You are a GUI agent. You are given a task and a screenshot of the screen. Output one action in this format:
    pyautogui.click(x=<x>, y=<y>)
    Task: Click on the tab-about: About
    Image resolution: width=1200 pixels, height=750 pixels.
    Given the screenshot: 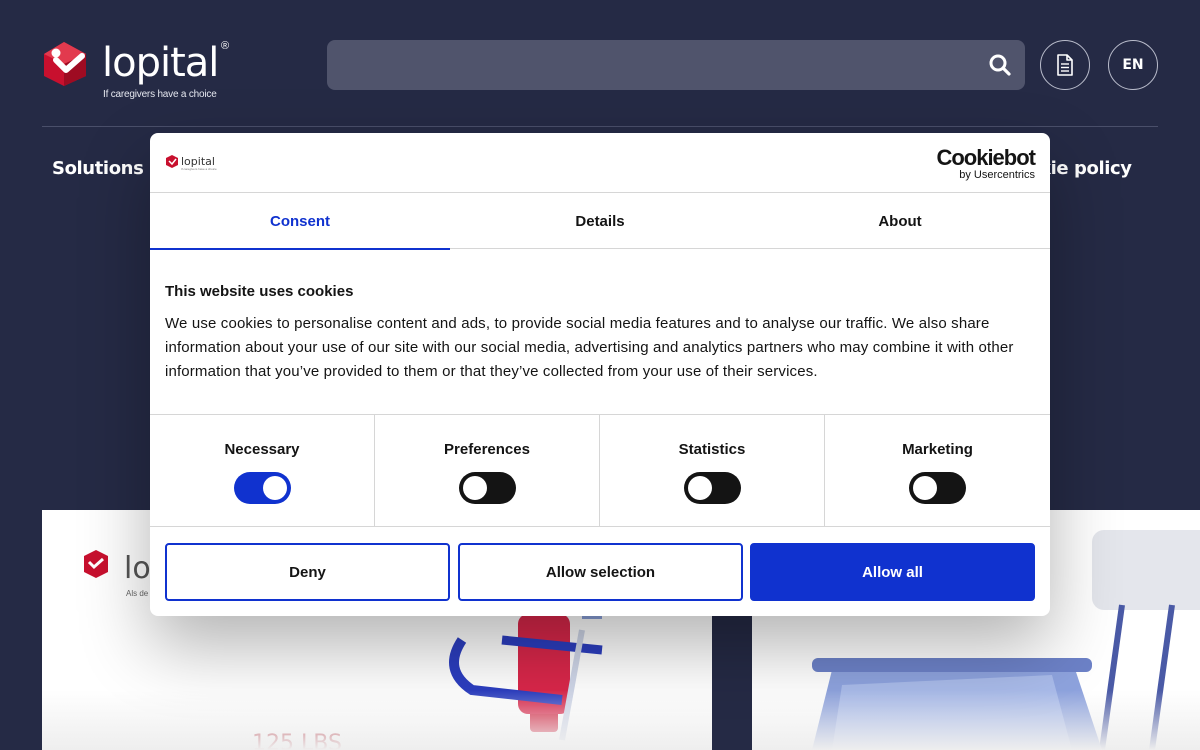 What is the action you would take?
    pyautogui.click(x=900, y=221)
    